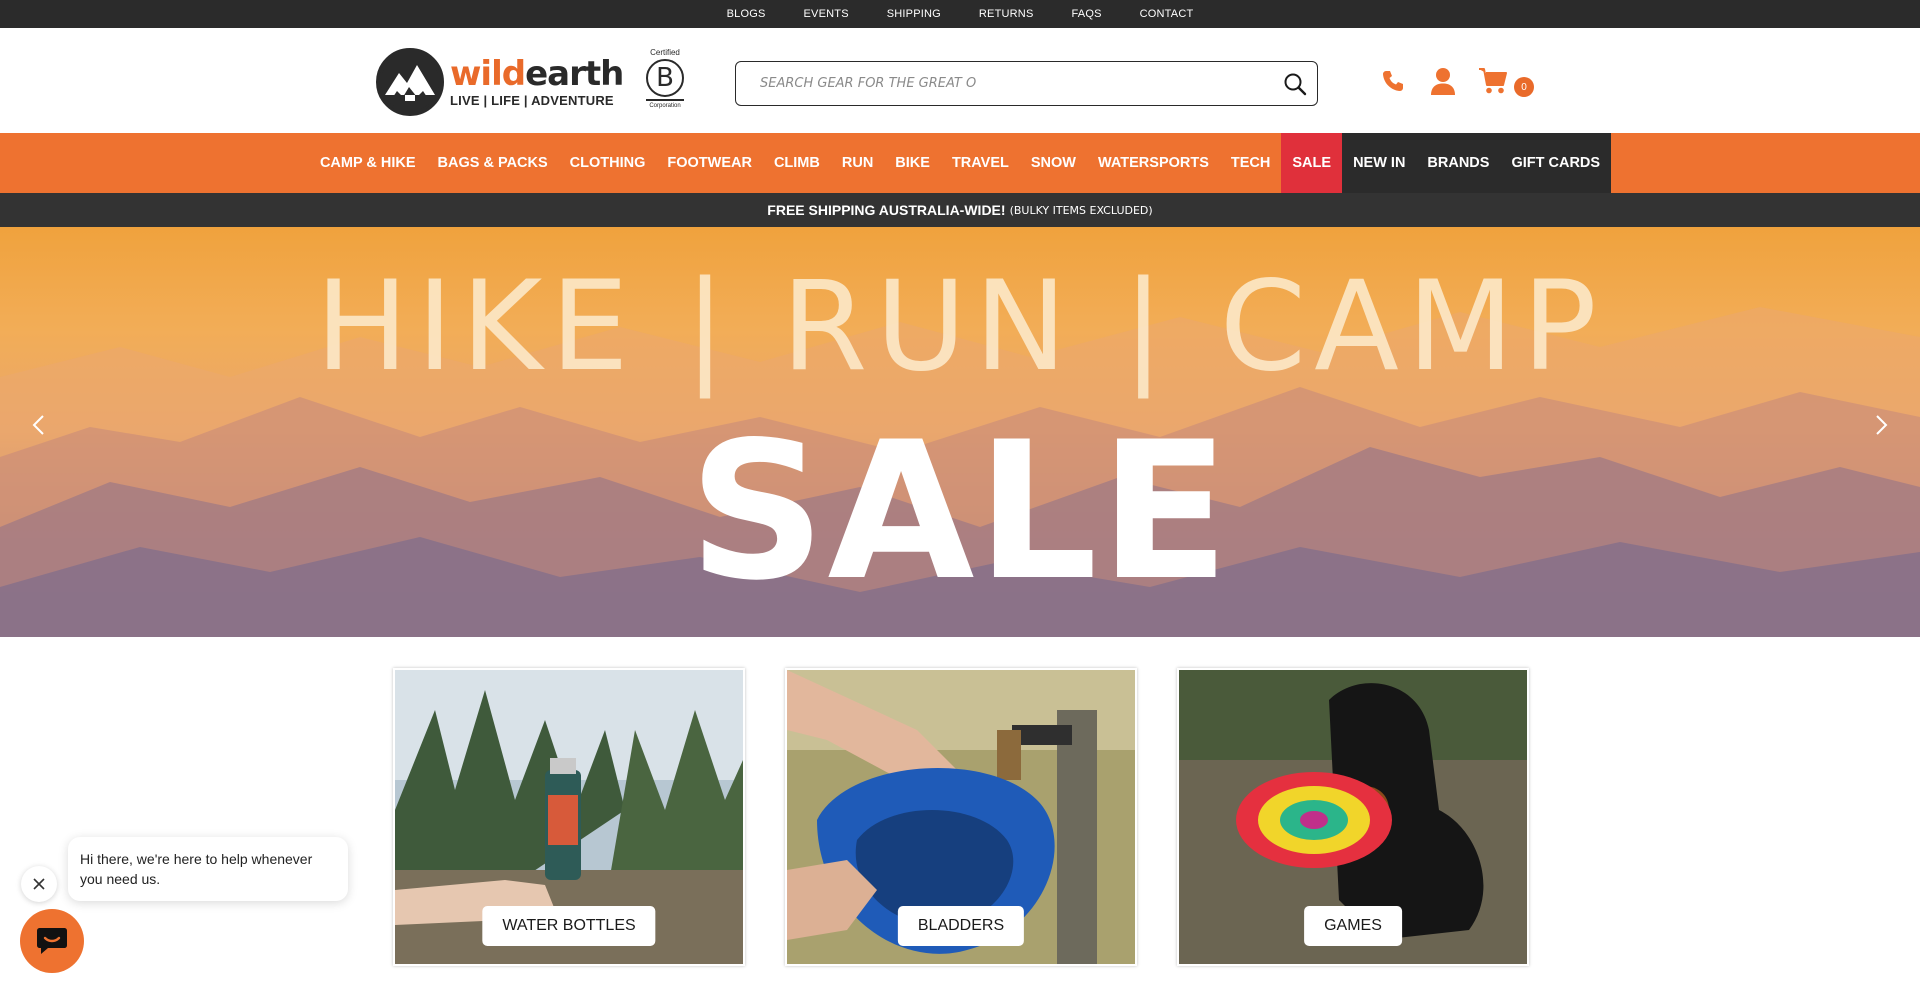 The image size is (1920, 993). I want to click on utility-link-contact: CONTACT, so click(1167, 14).